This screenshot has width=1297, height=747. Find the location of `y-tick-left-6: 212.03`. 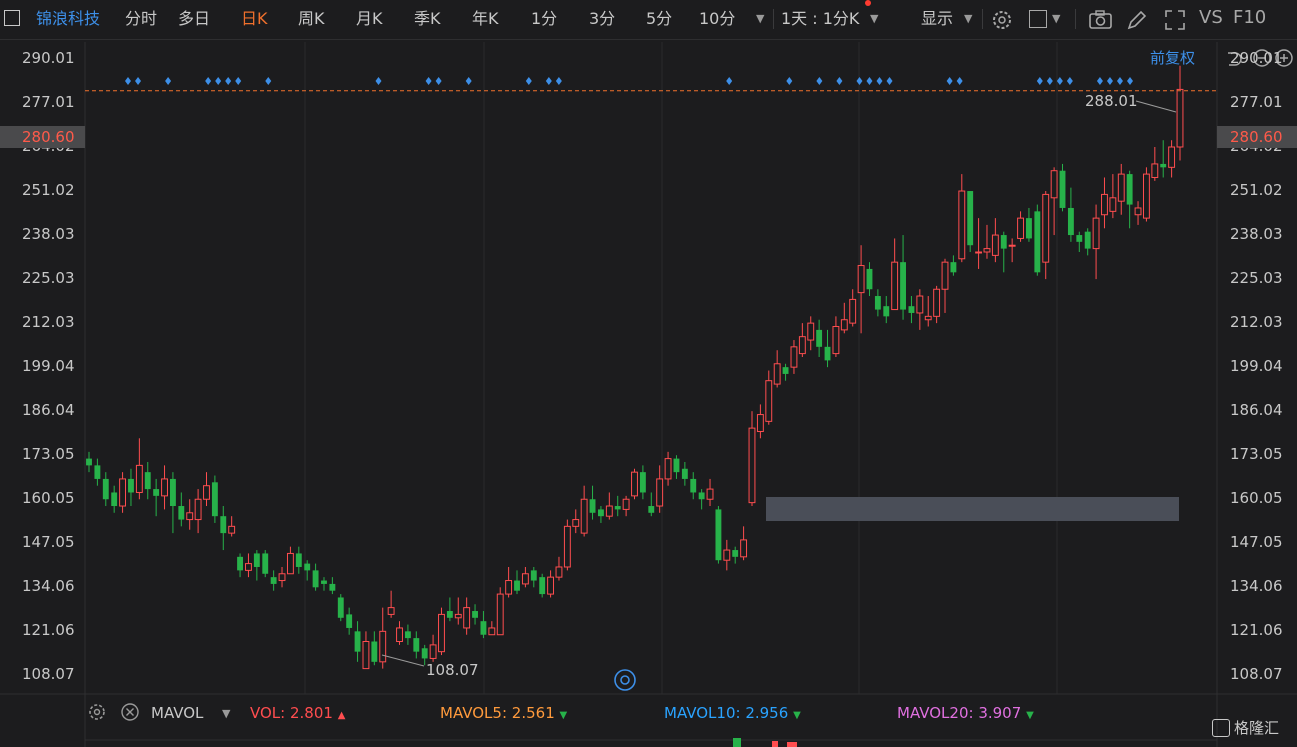

y-tick-left-6: 212.03 is located at coordinates (48, 322).